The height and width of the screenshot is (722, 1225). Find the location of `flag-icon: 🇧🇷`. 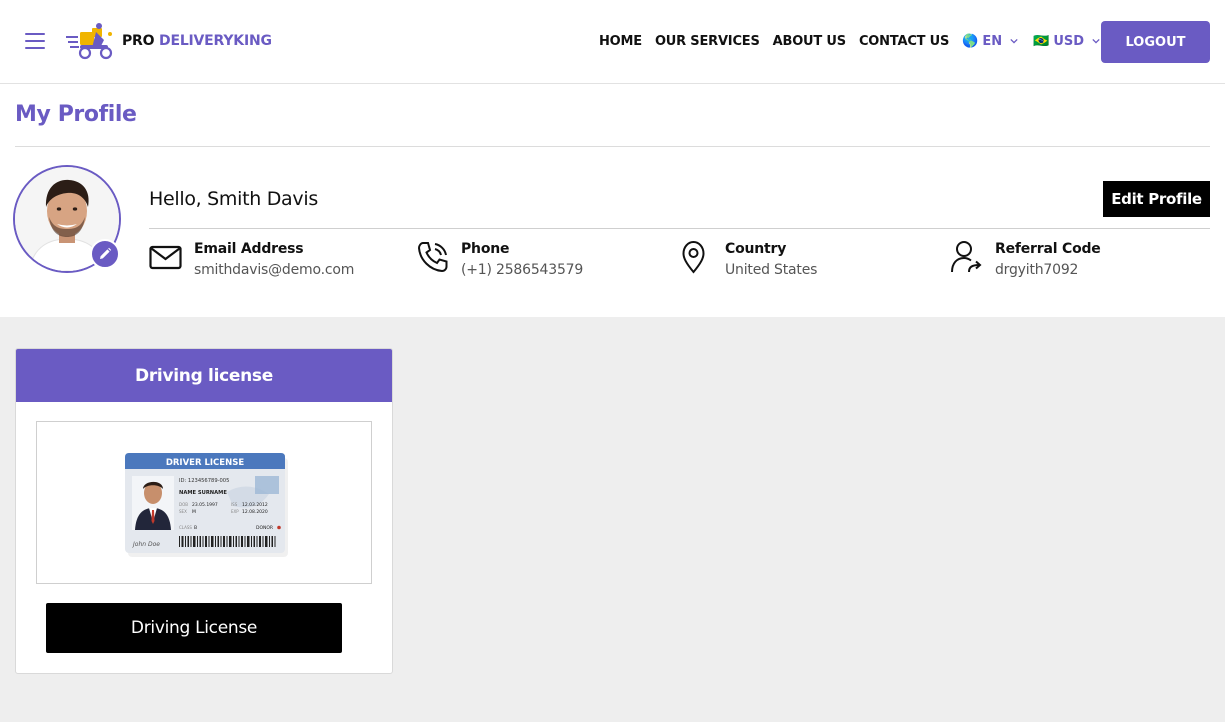

flag-icon: 🇧🇷 is located at coordinates (1041, 41).